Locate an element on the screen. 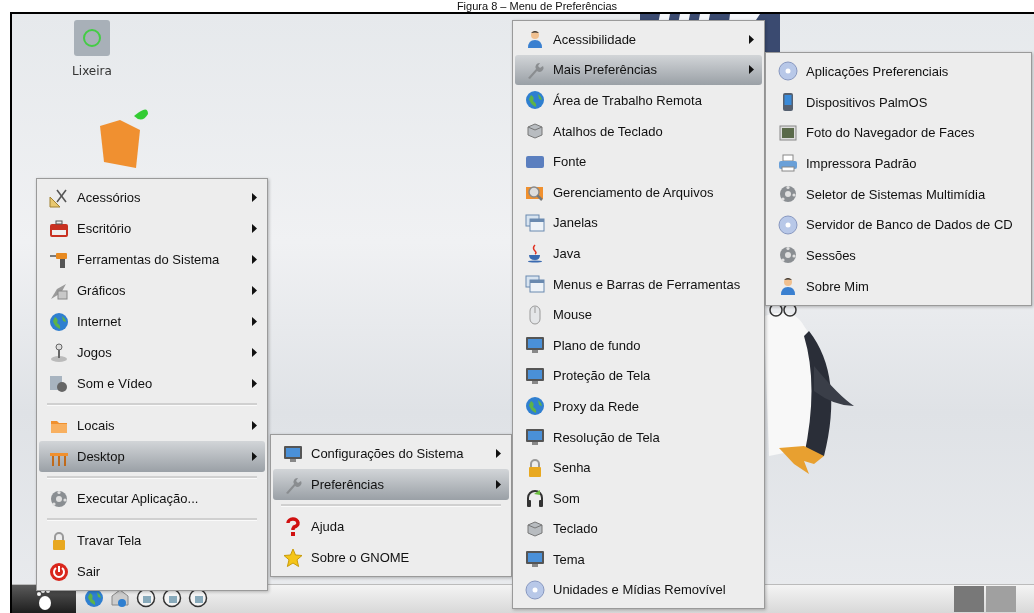 This screenshot has width=1034, height=613. menu-item: Seletor de Sistemas Multimídia is located at coordinates (898, 194).